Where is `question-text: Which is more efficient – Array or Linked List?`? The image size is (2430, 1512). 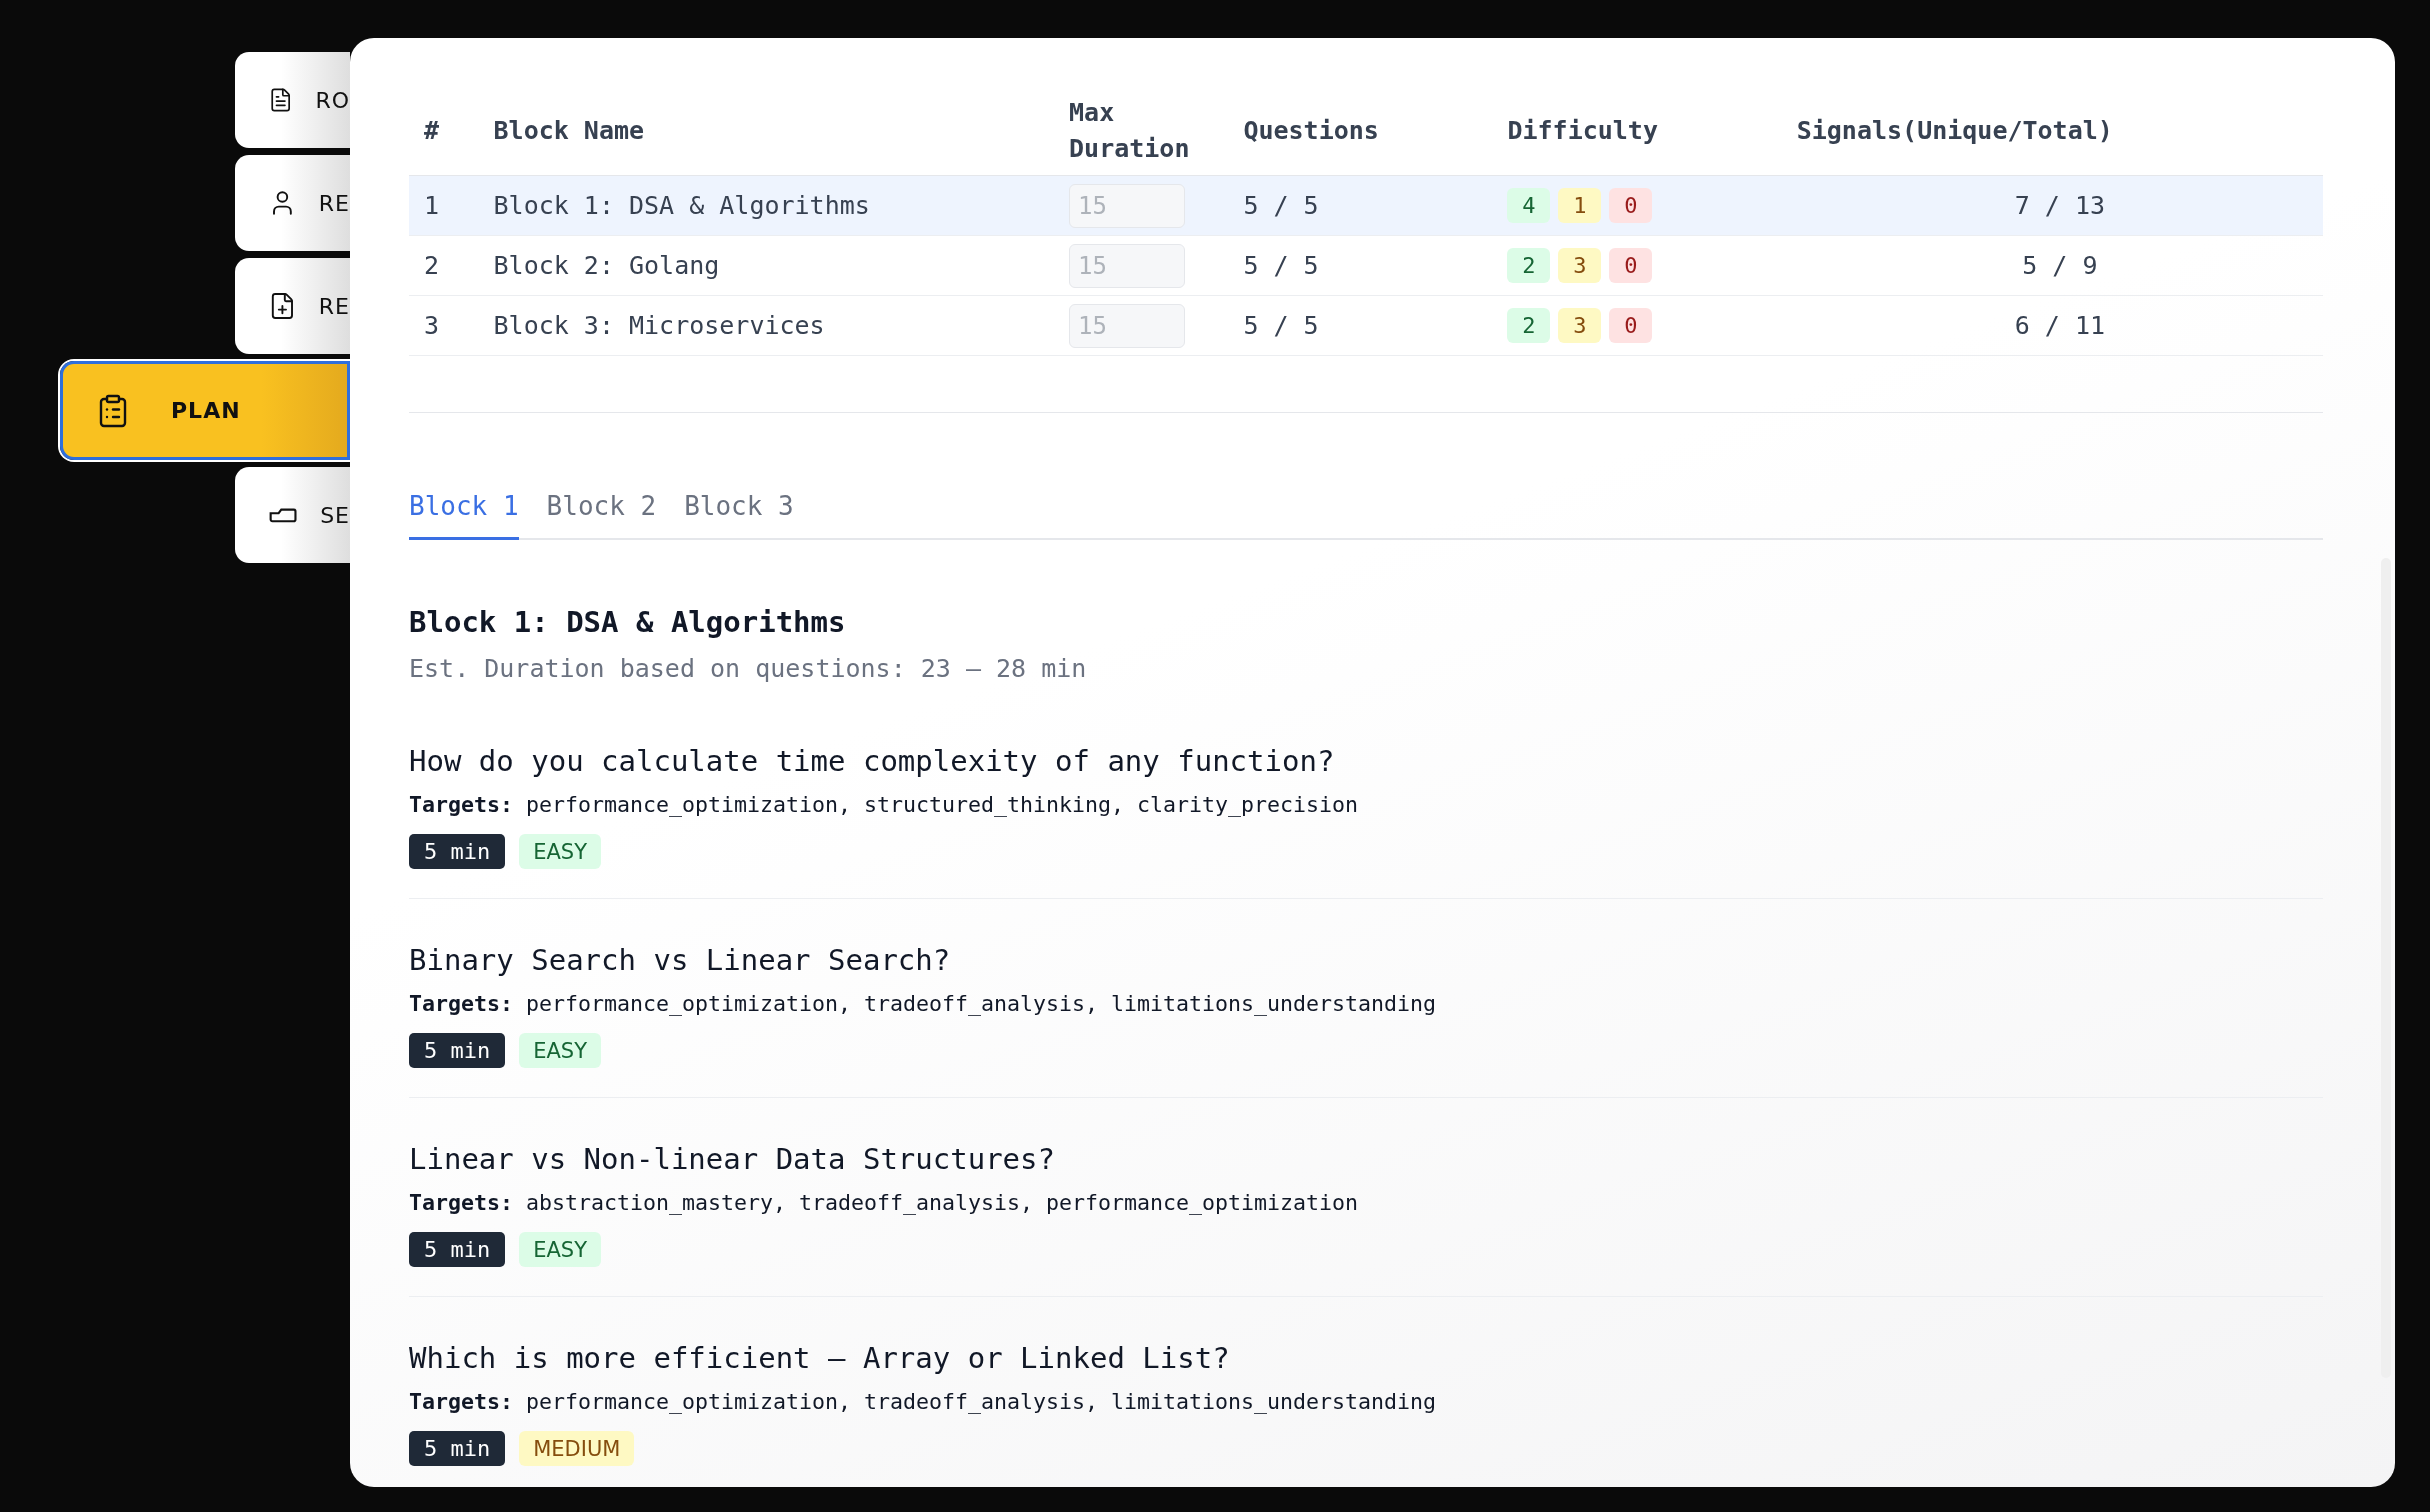 question-text: Which is more efficient – Array or Linked List? is located at coordinates (820, 1358).